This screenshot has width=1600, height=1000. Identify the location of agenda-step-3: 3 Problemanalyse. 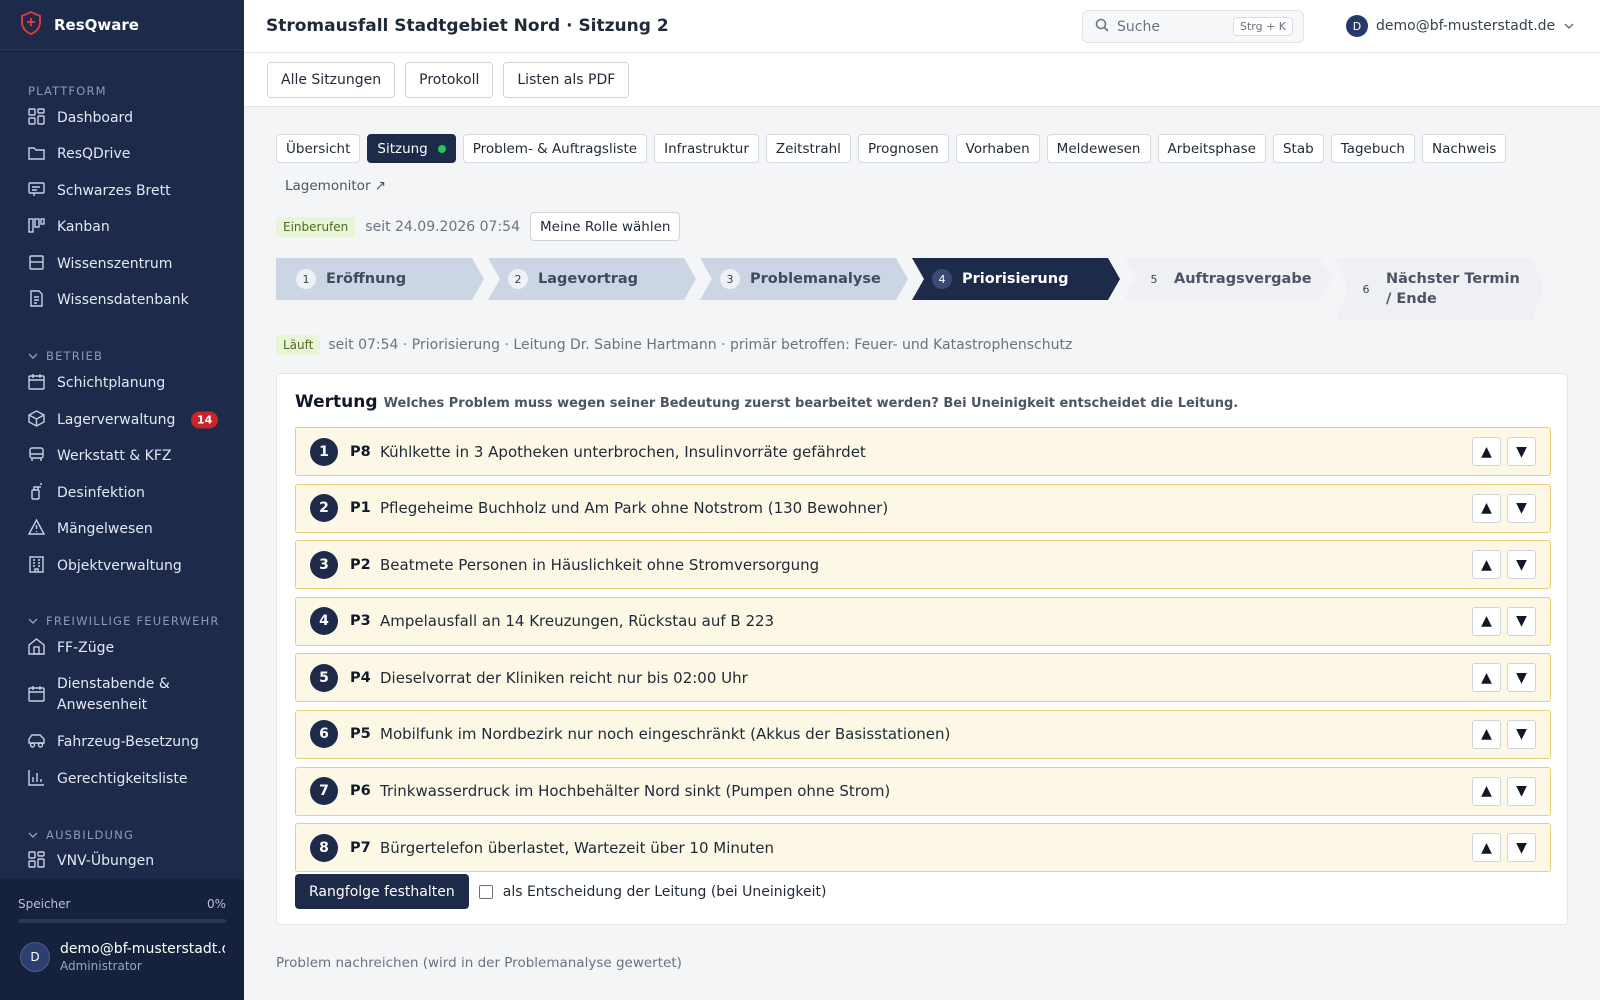
(804, 279).